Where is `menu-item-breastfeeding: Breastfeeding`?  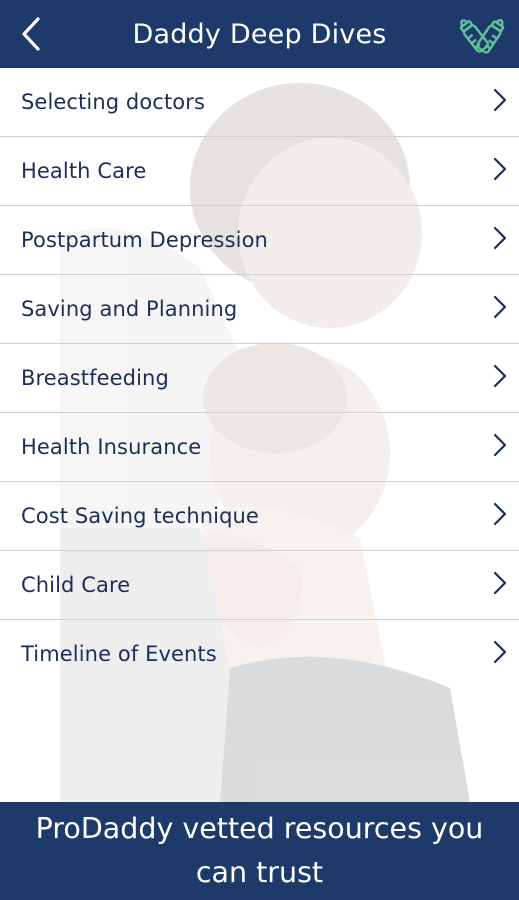
menu-item-breastfeeding: Breastfeeding is located at coordinates (259, 378).